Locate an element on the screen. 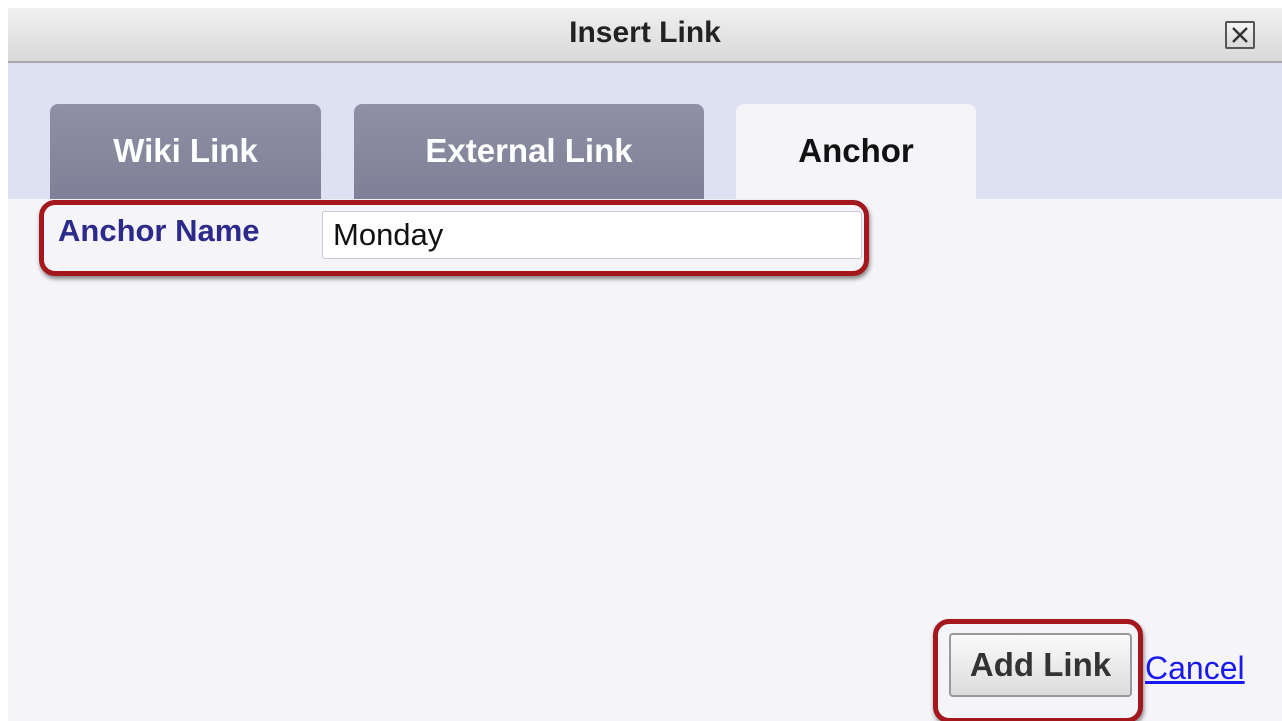  dialog-titlebar: Insert Link is located at coordinates (645, 35).